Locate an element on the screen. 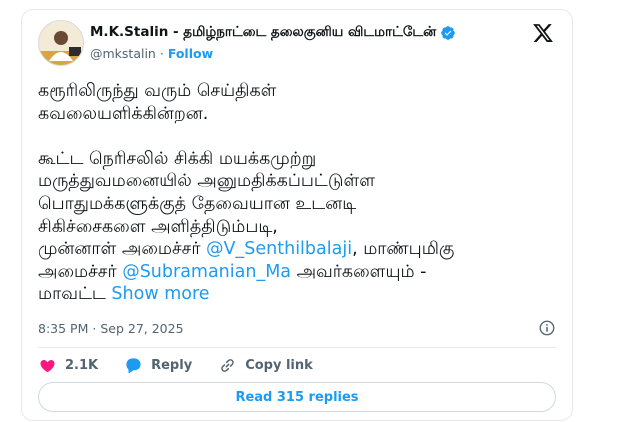  action-bar: 2.1K Reply Copy link is located at coordinates (175, 365).